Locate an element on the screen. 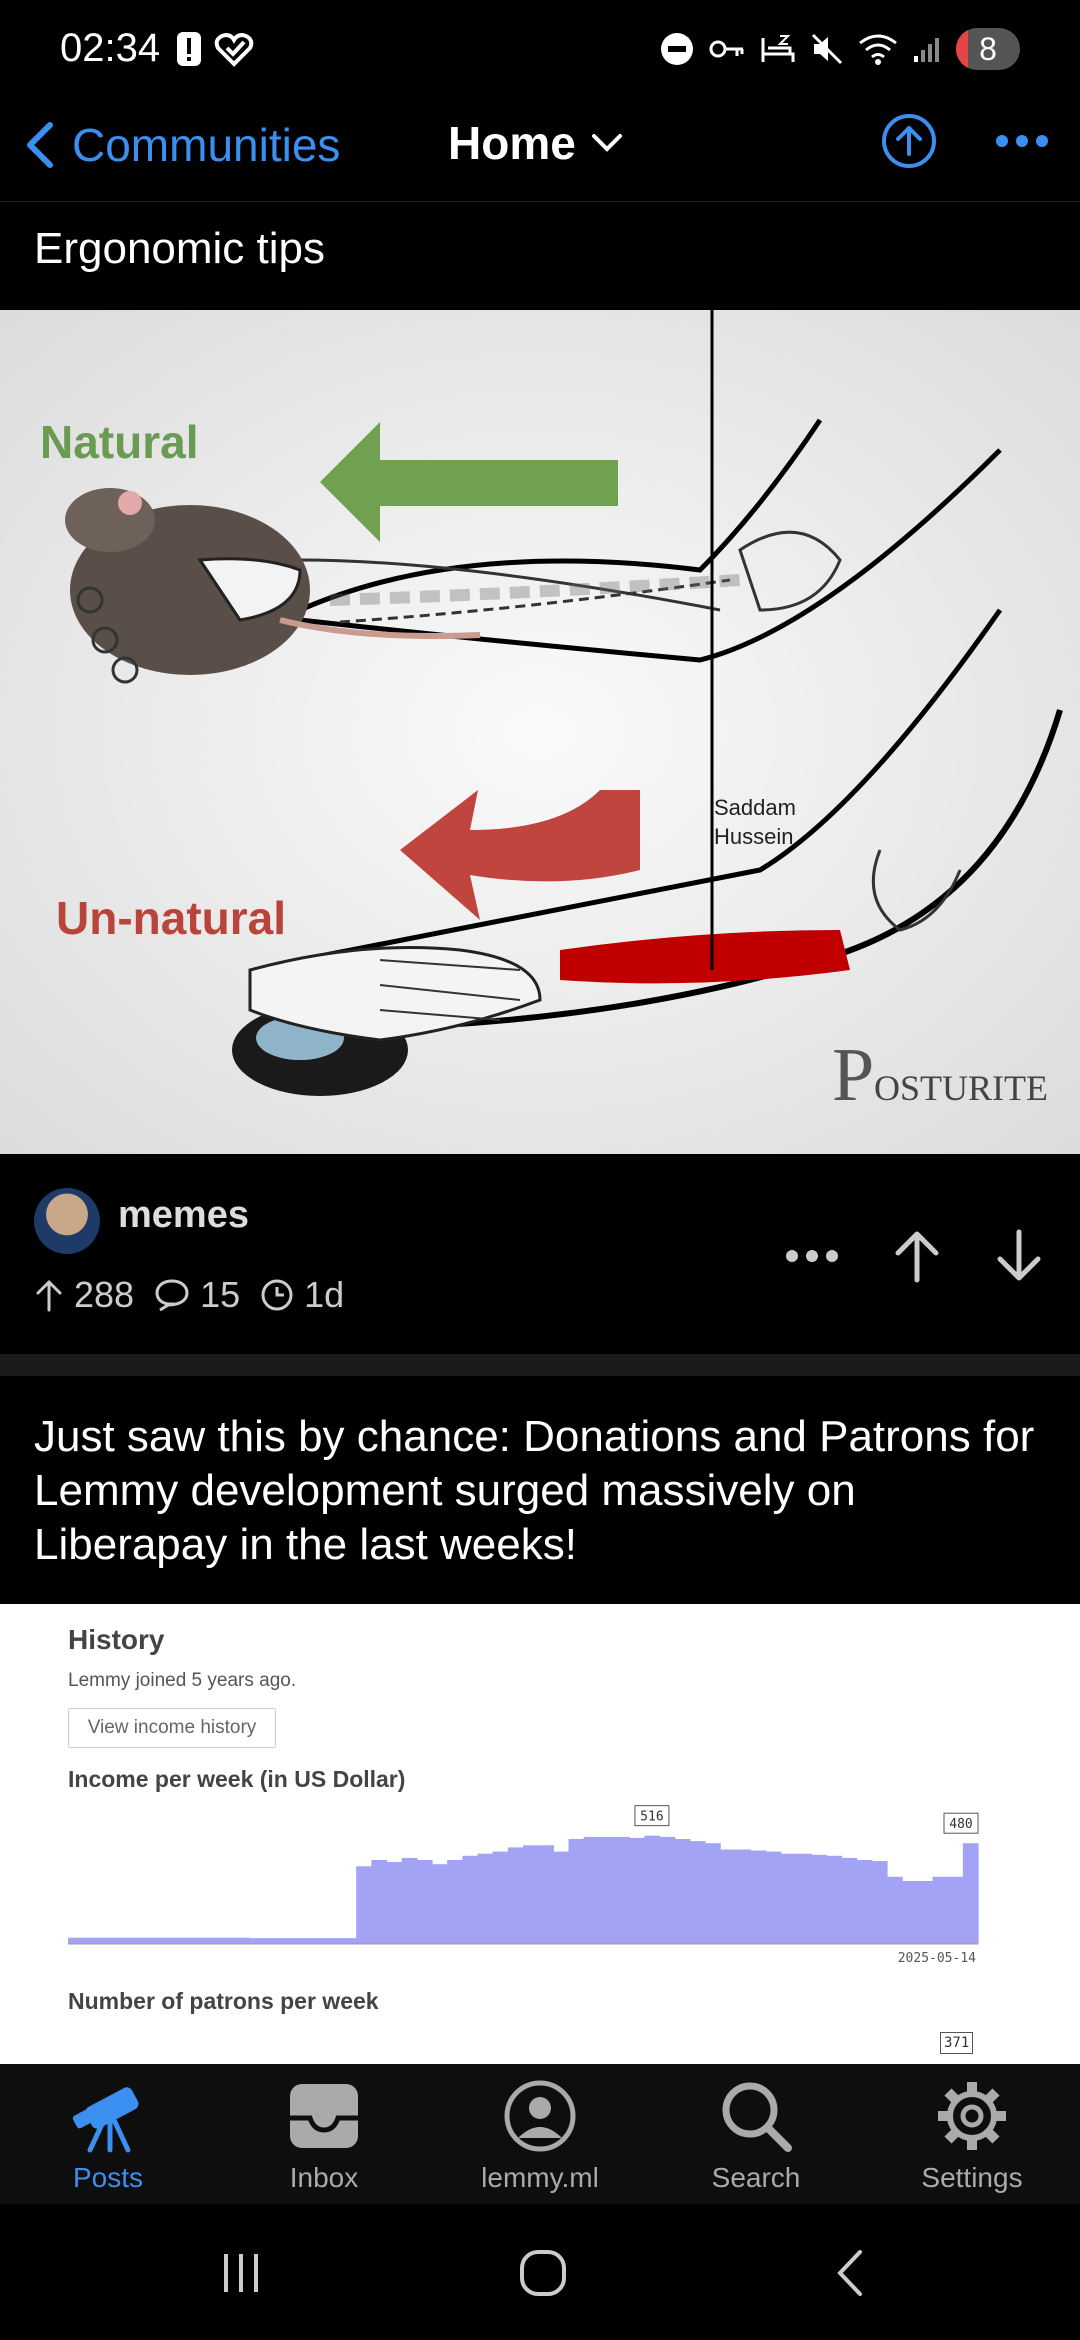  tab-label: lemmy.ml is located at coordinates (540, 2177).